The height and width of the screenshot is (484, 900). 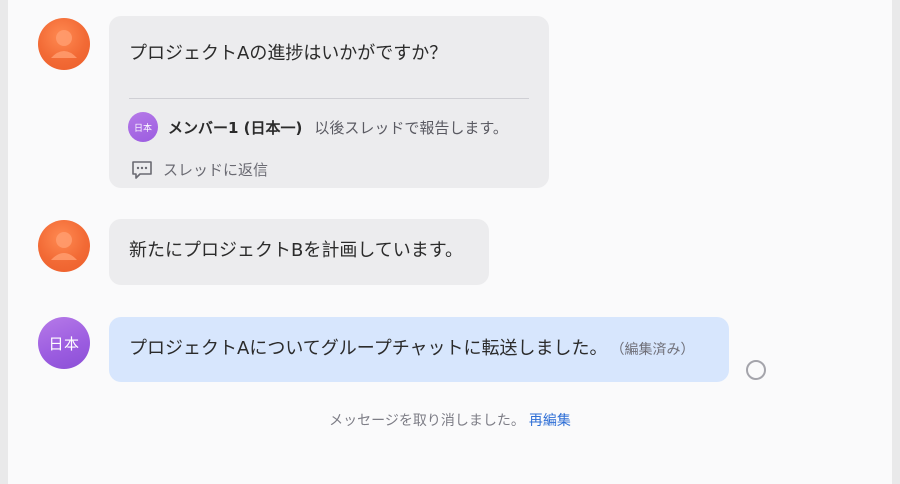 I want to click on reply-in-thread-button: スレッドに返信, so click(x=199, y=169).